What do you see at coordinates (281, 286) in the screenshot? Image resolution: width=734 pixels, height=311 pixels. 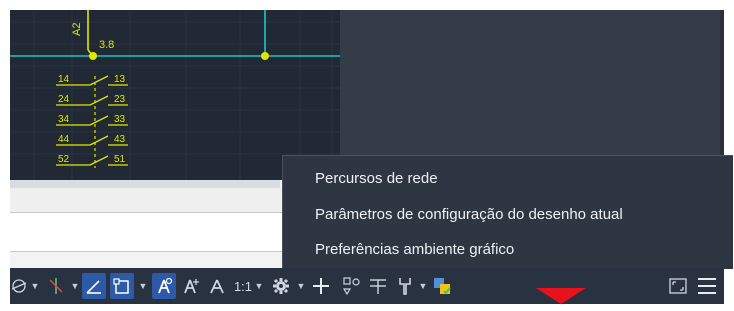 I see `workspace-gear-icon` at bounding box center [281, 286].